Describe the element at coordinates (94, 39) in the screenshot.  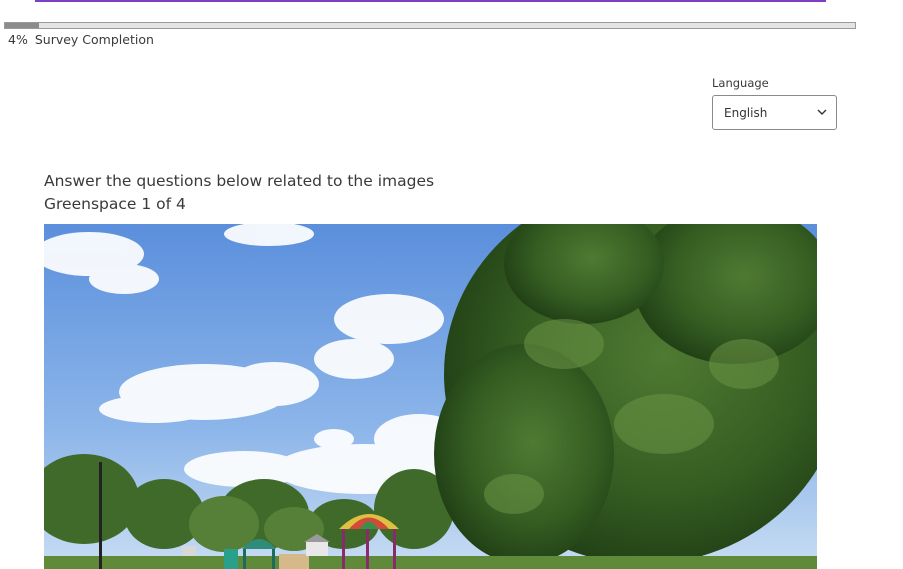
I see `progress-label: Survey Completion` at that location.